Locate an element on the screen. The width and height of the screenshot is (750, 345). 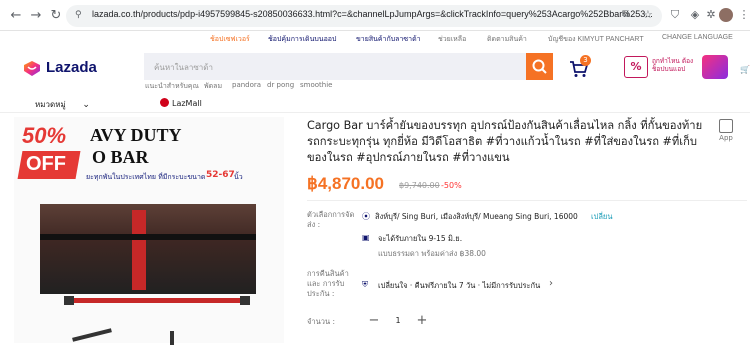
categories-dropdown: หมวดหมู่ ⌄ is located at coordinates (62, 104).